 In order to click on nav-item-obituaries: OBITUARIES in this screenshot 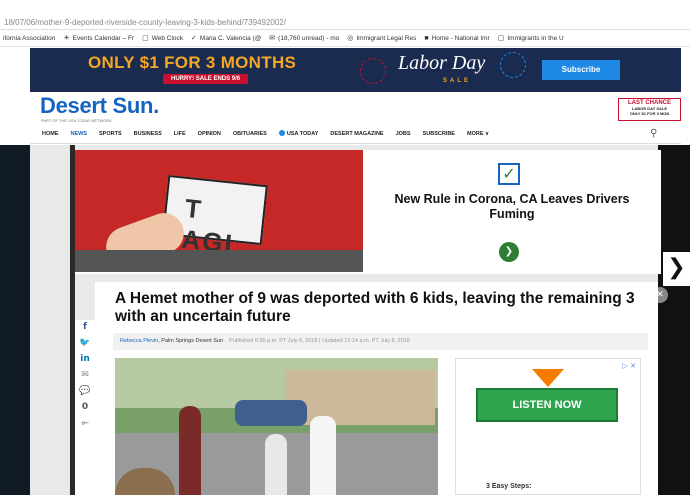, I will do `click(250, 134)`.